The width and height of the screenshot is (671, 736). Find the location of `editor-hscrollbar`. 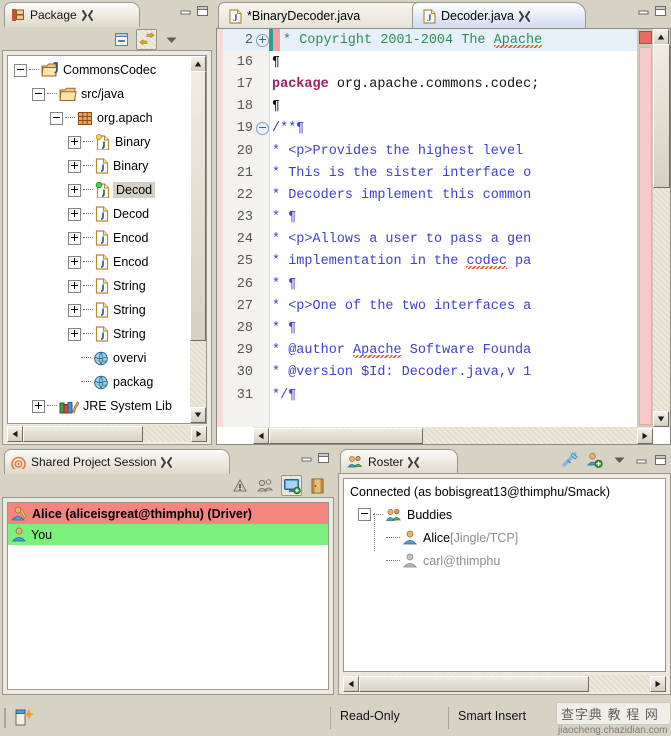

editor-hscrollbar is located at coordinates (453, 435).